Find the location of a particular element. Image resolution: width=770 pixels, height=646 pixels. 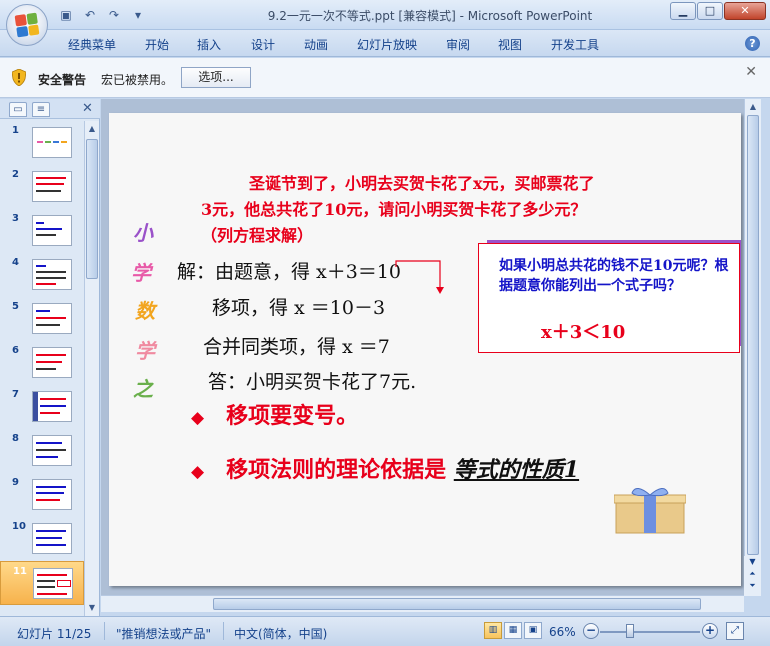

solution-line-1: 解：由题意，得 x＋3＝10 is located at coordinates (289, 272).